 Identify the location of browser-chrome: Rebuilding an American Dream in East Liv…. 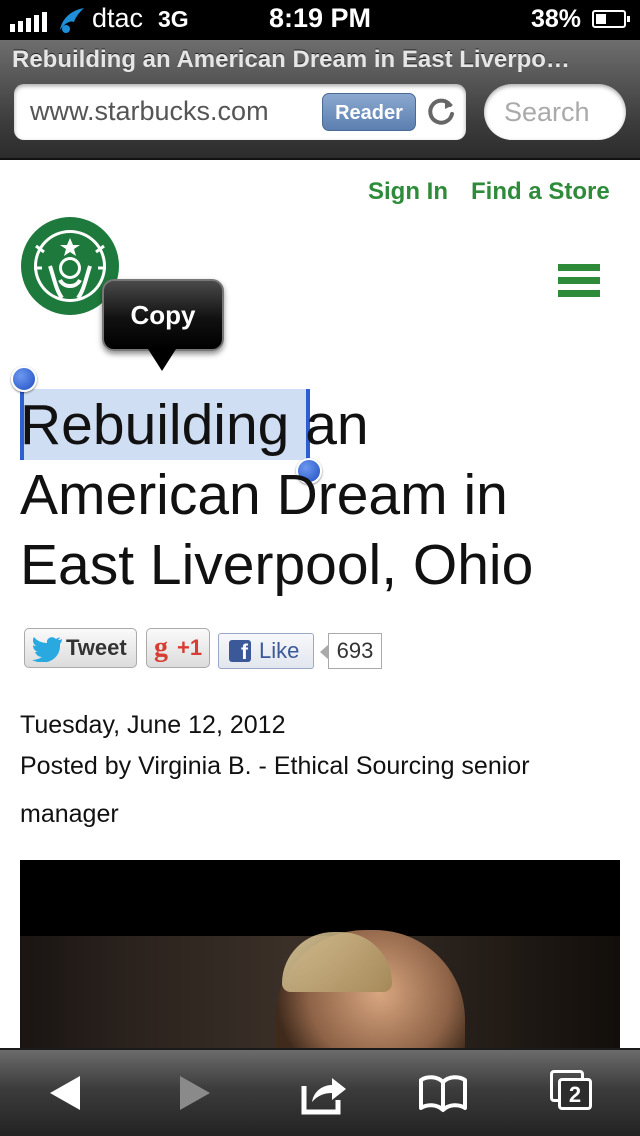
(320, 100).